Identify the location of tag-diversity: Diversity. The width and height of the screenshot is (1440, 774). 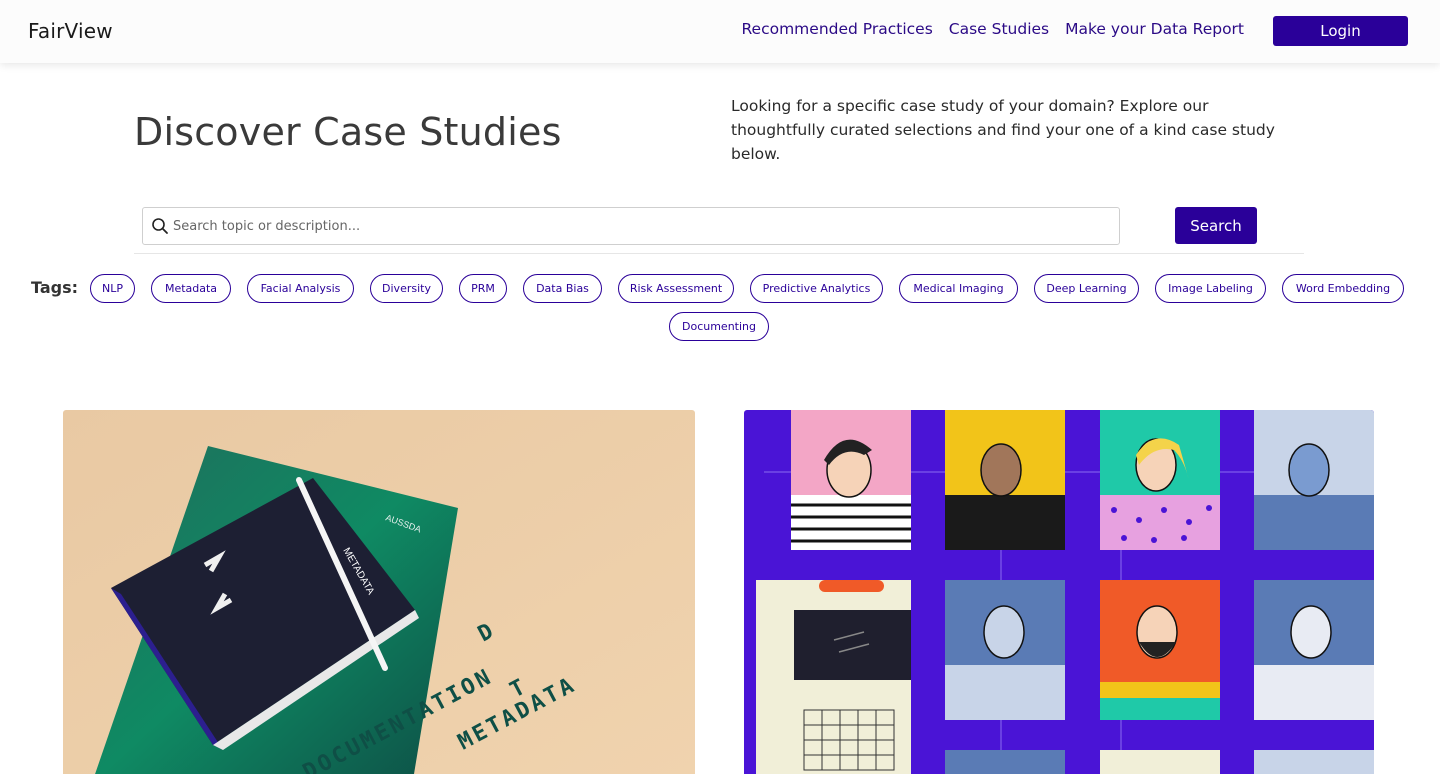
(406, 288).